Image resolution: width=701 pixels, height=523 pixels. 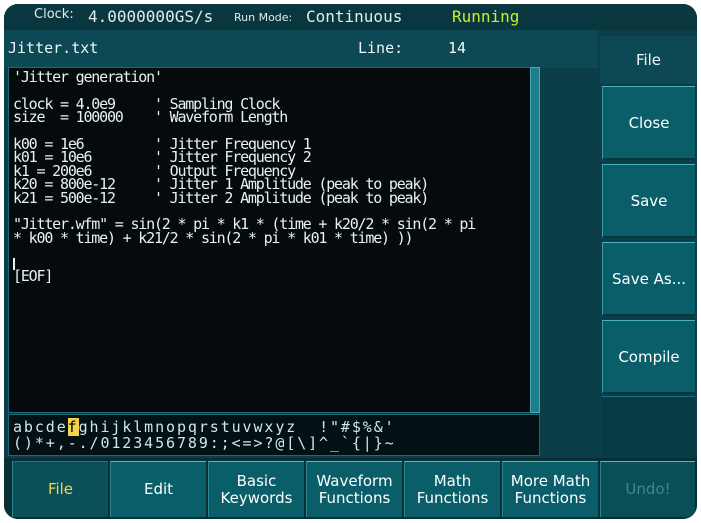 I want to click on tab-waveform-functions: Waveform Functions, so click(x=354, y=489).